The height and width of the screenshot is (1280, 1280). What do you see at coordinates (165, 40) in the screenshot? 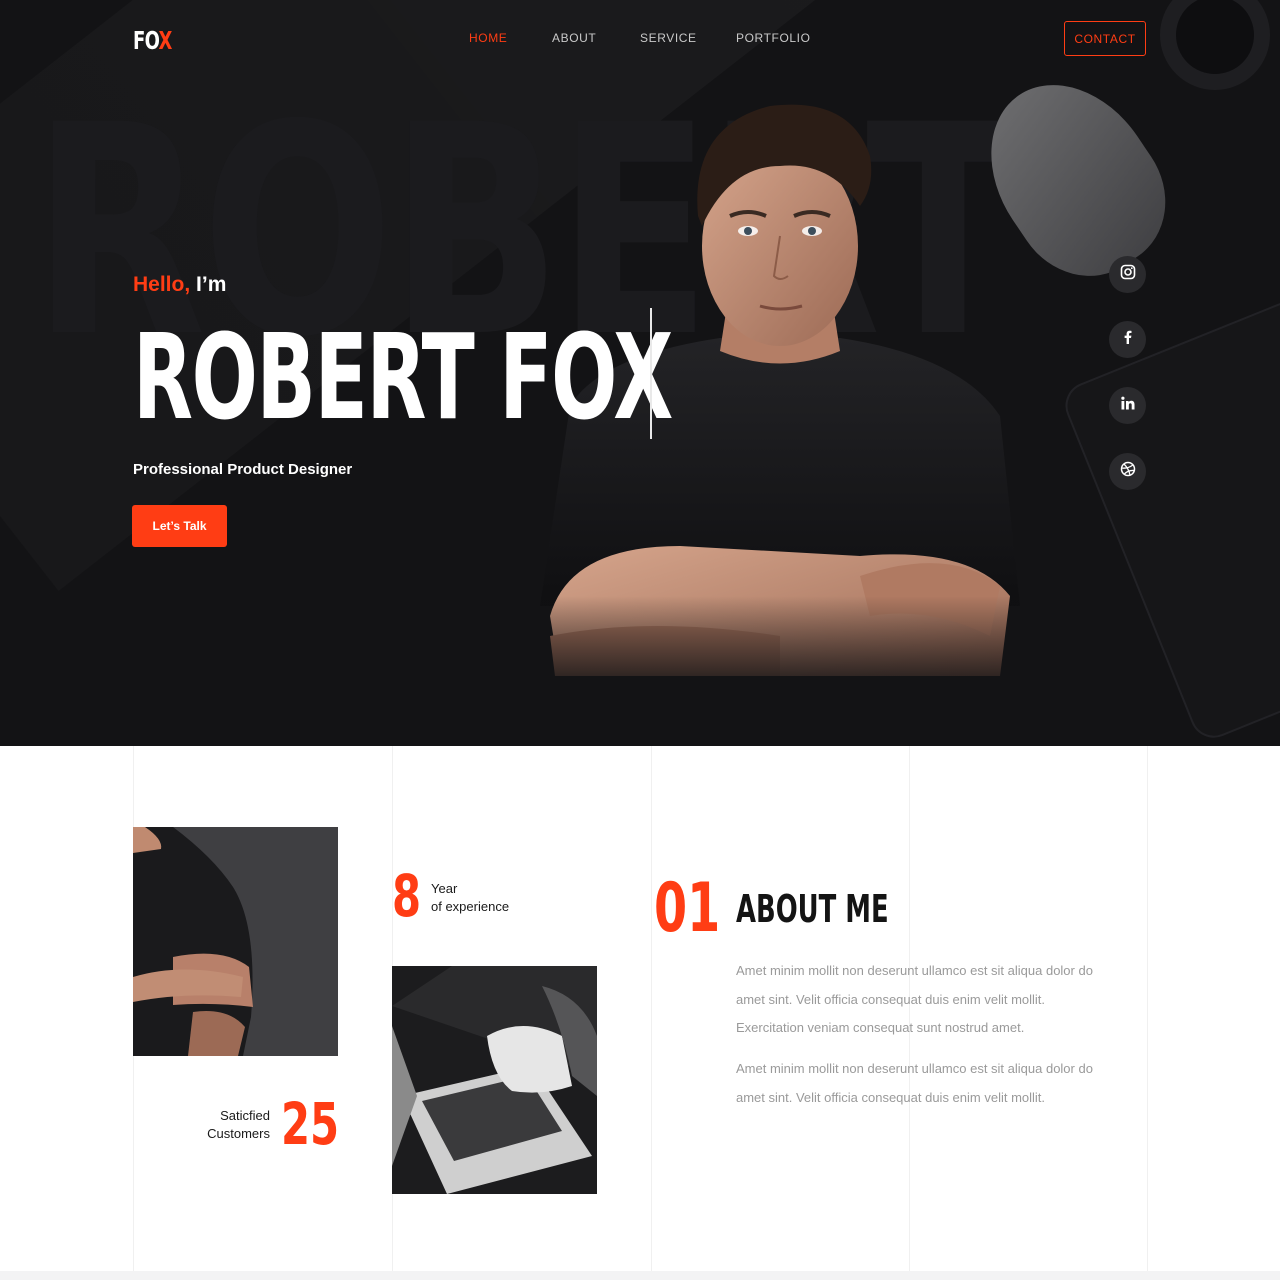
I see `logo-text-accent: X` at bounding box center [165, 40].